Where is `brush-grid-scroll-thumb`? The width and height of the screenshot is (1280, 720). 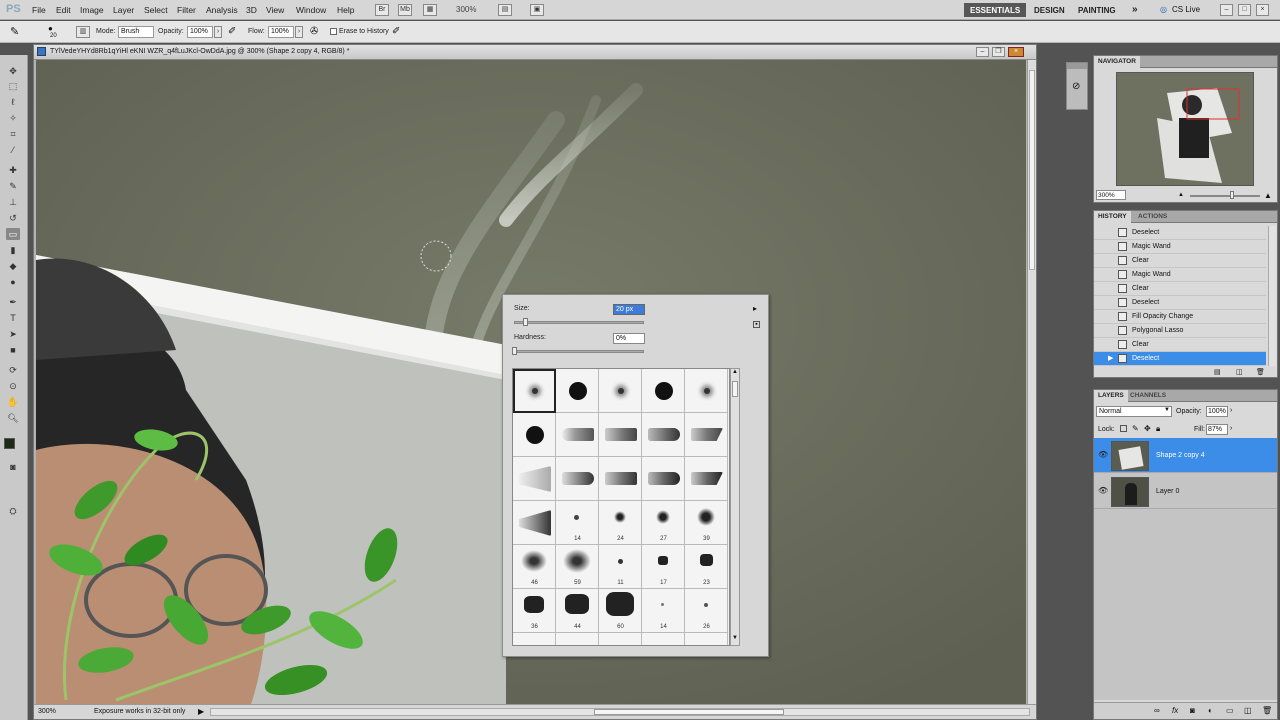
brush-grid-scroll-thumb is located at coordinates (735, 389).